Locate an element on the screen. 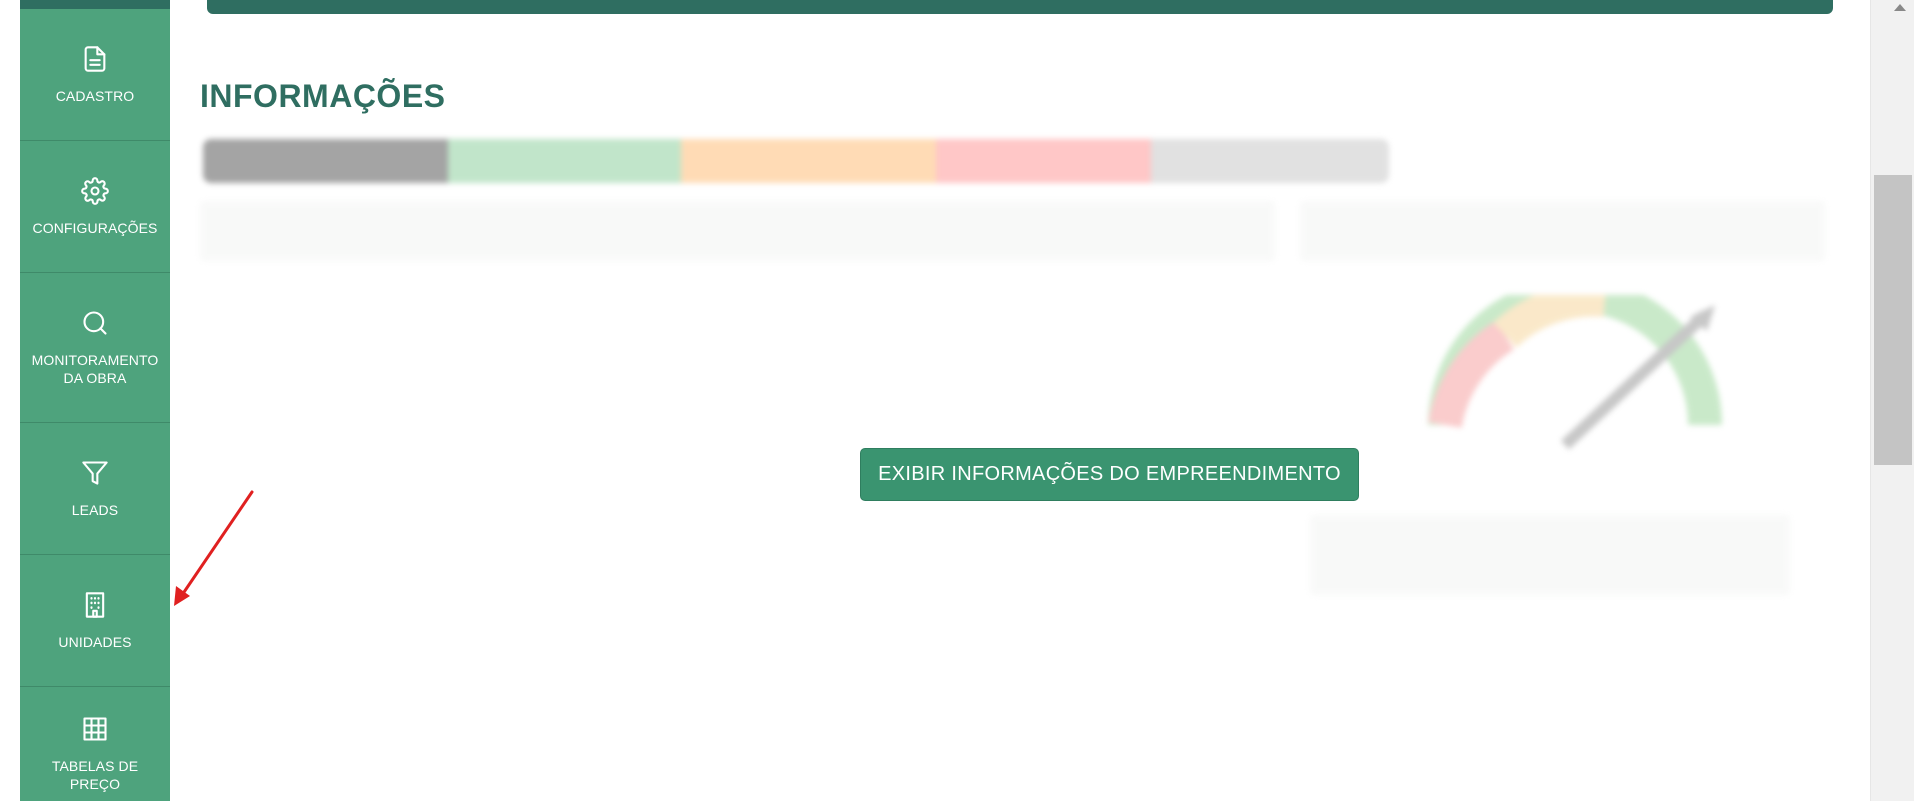 The image size is (1914, 801). file-text-icon is located at coordinates (95, 58).